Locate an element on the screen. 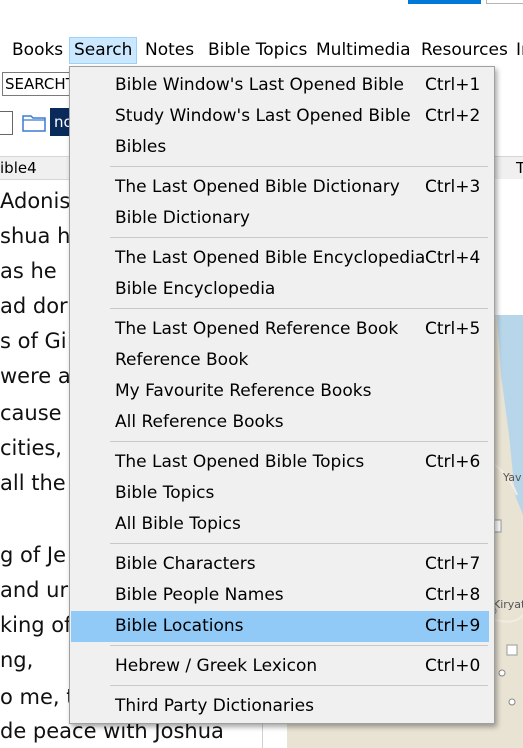  menu-item-hebrew-greek-lexicon: Hebrew / Greek Lexicon Ctrl+0 is located at coordinates (280, 666).